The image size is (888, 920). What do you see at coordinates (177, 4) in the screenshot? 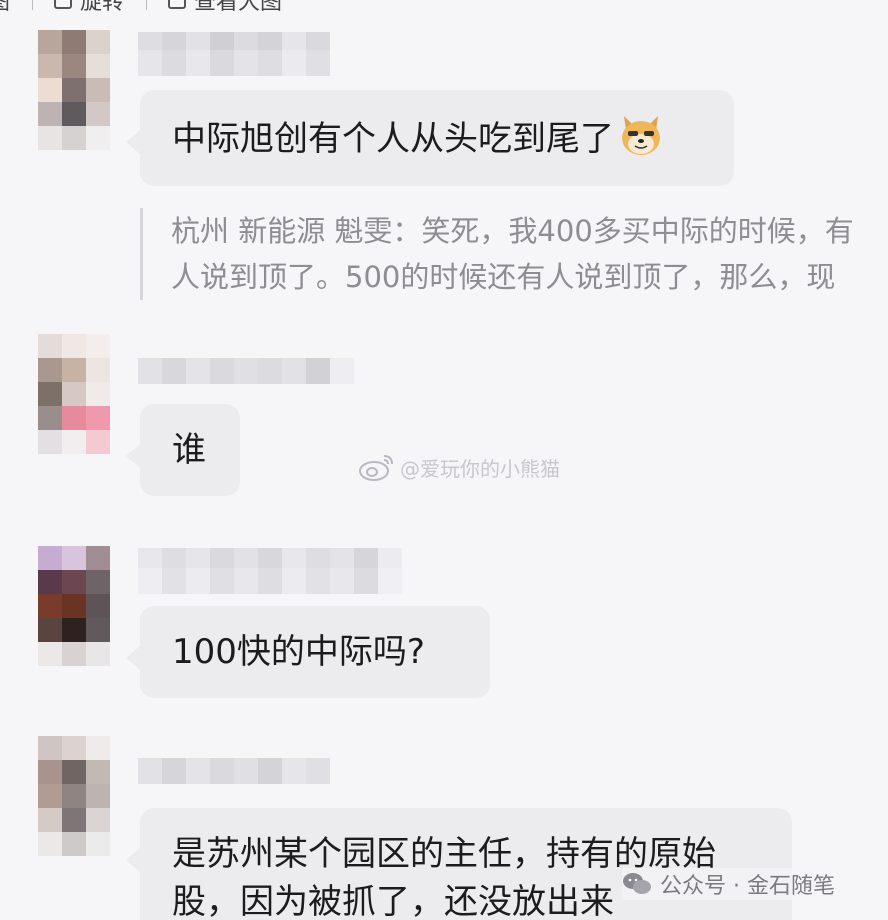
I see `view-large-icon` at bounding box center [177, 4].